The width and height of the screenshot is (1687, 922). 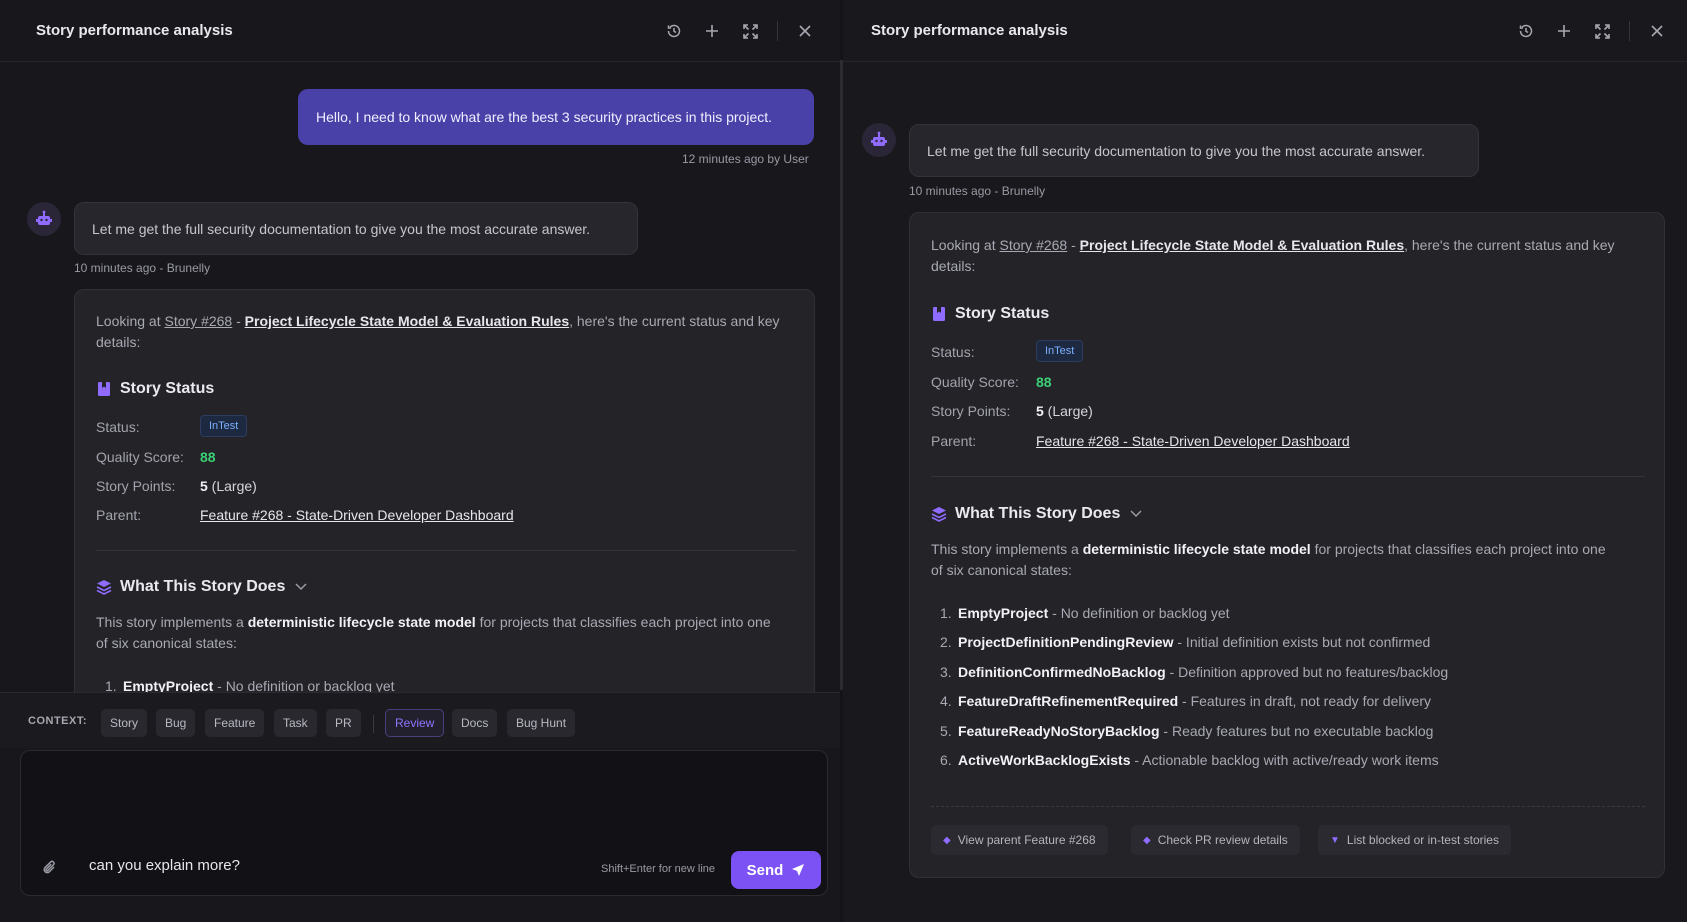 What do you see at coordinates (946, 760) in the screenshot?
I see `list-item-number: 6.` at bounding box center [946, 760].